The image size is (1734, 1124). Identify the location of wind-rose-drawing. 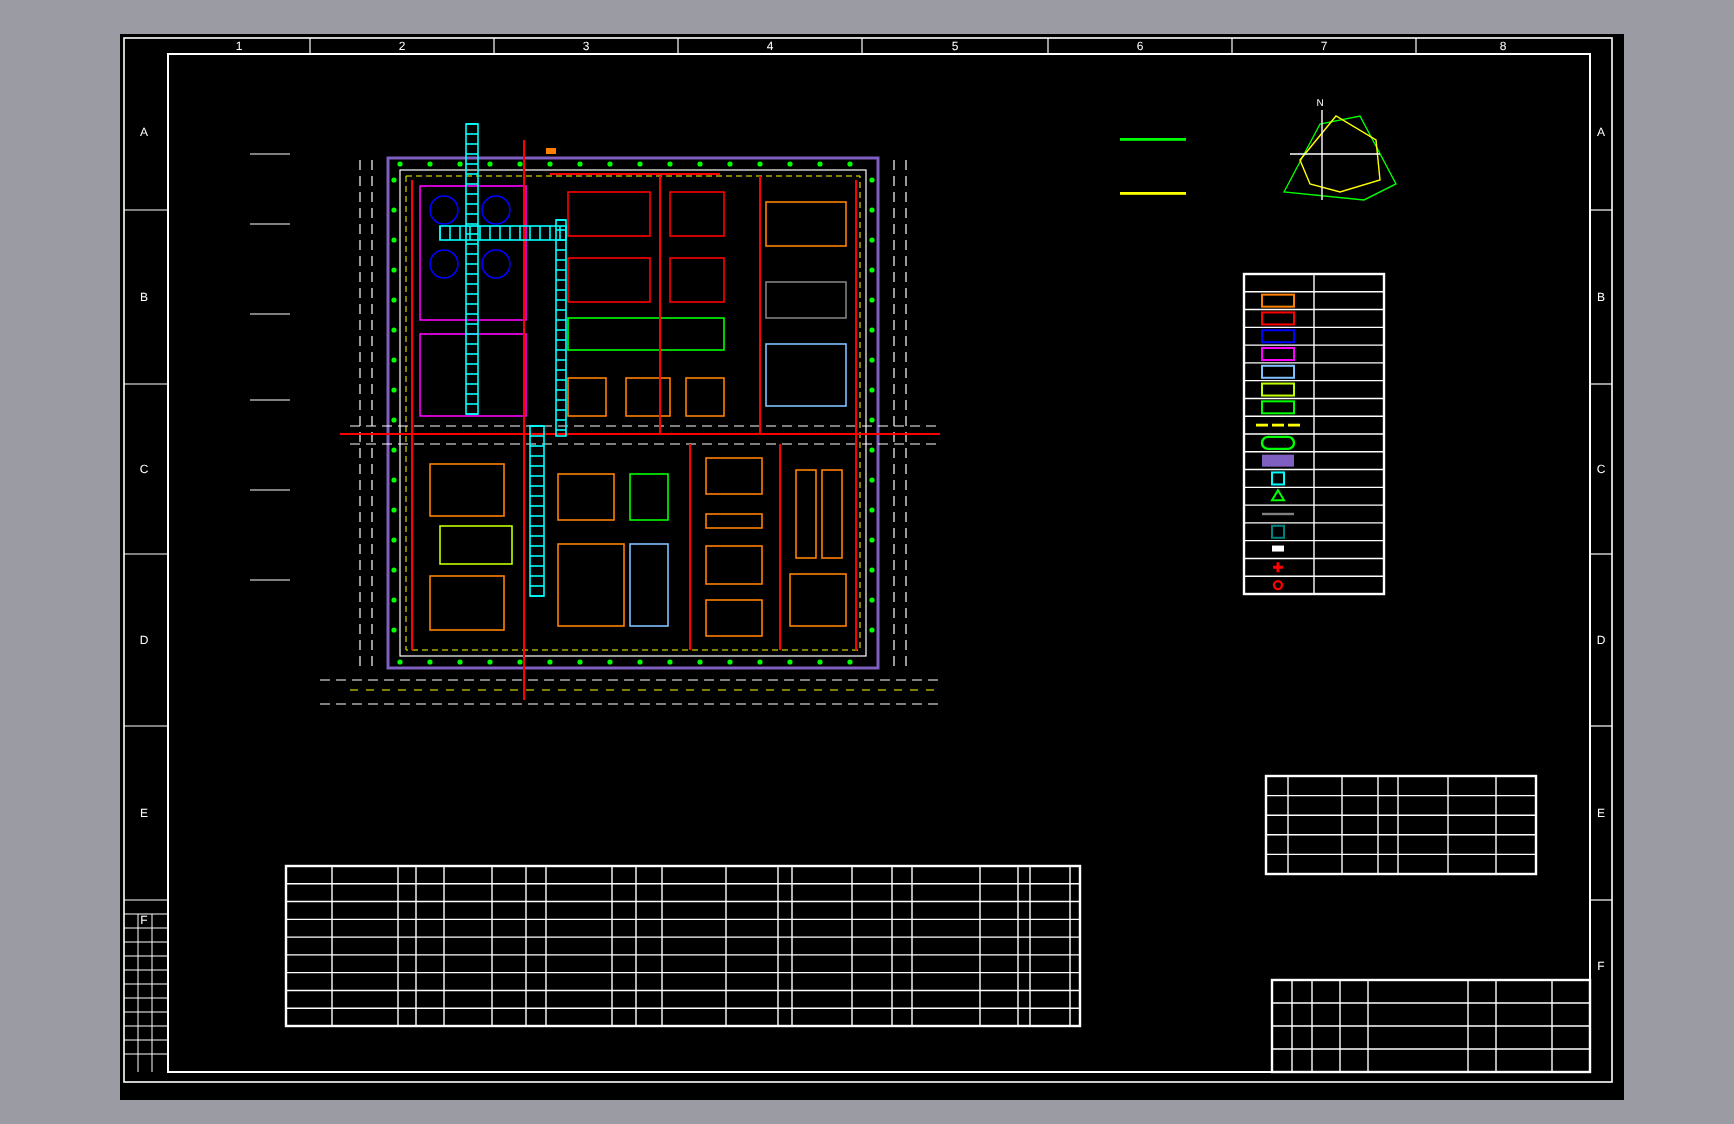
(1339, 155).